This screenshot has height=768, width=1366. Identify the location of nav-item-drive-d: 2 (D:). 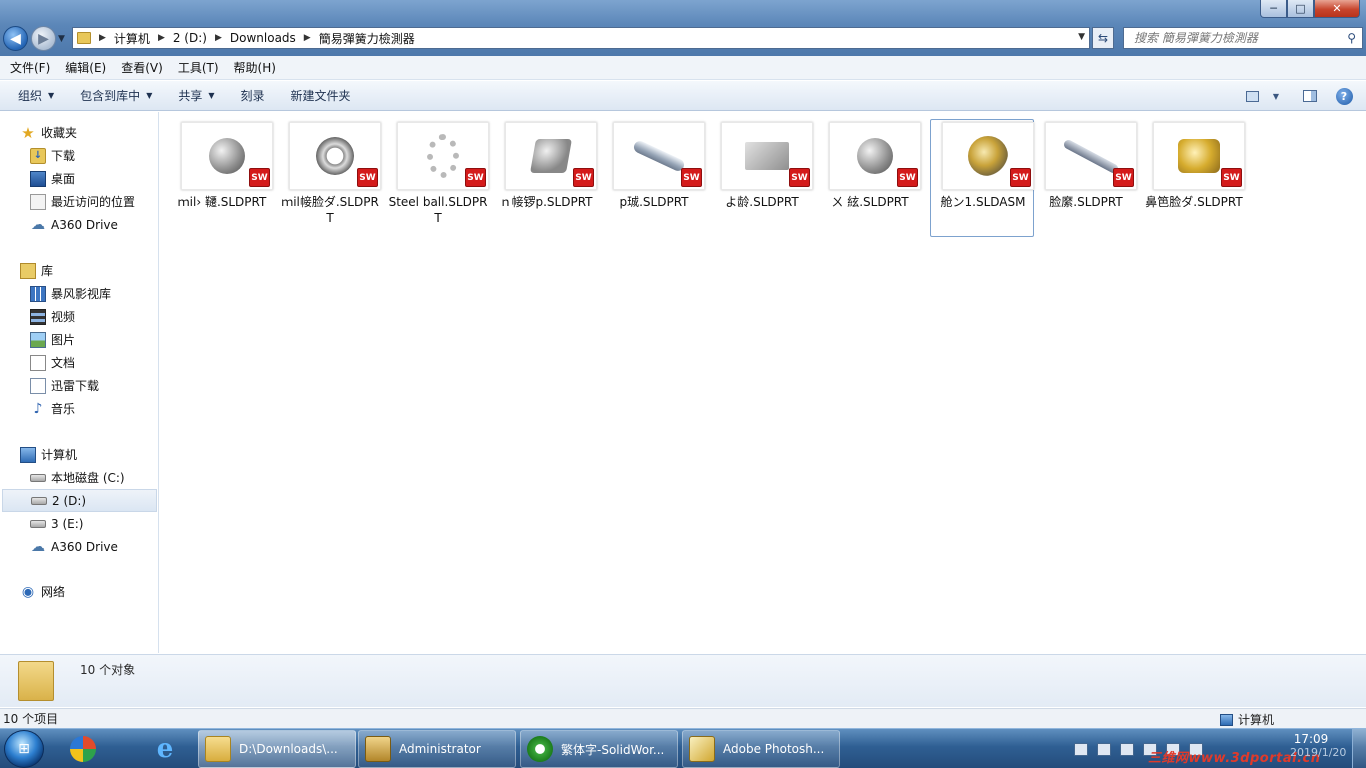
(79, 500).